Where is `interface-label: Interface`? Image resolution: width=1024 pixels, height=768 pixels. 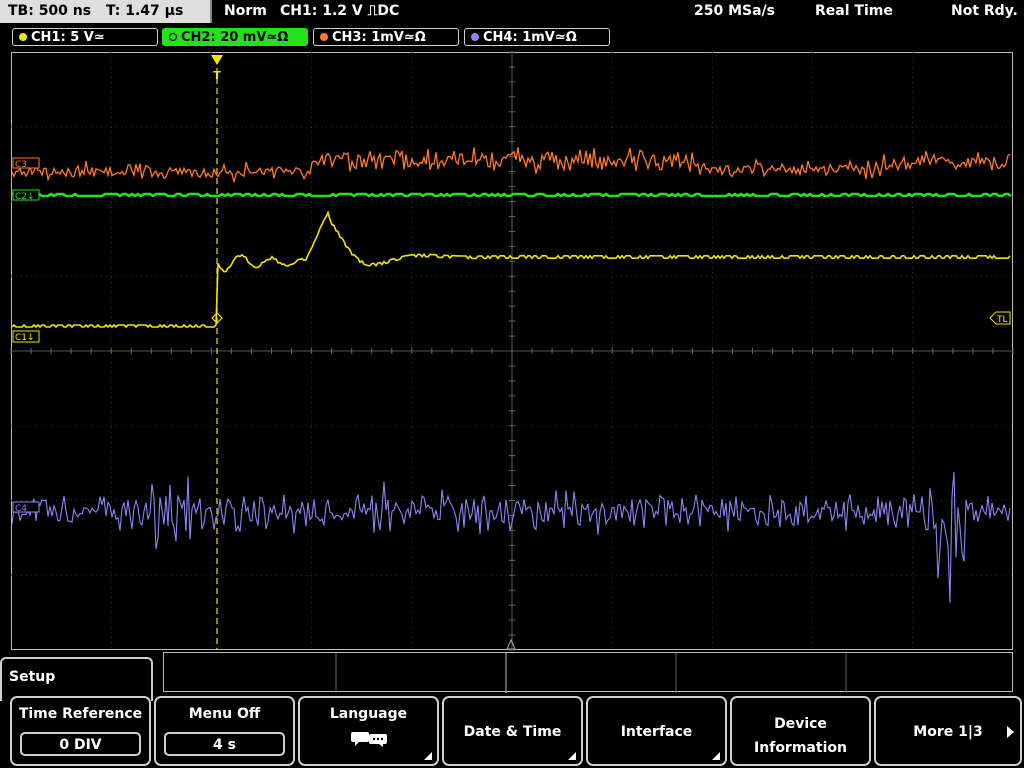
interface-label: Interface is located at coordinates (656, 732).